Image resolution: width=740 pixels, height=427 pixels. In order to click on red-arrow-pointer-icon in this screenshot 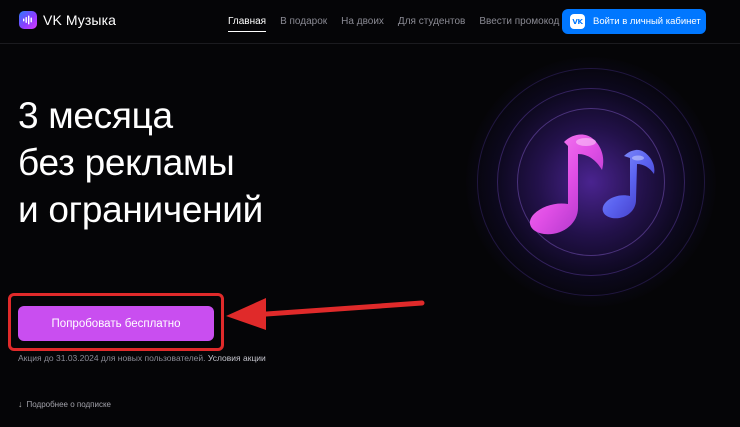, I will do `click(325, 314)`.